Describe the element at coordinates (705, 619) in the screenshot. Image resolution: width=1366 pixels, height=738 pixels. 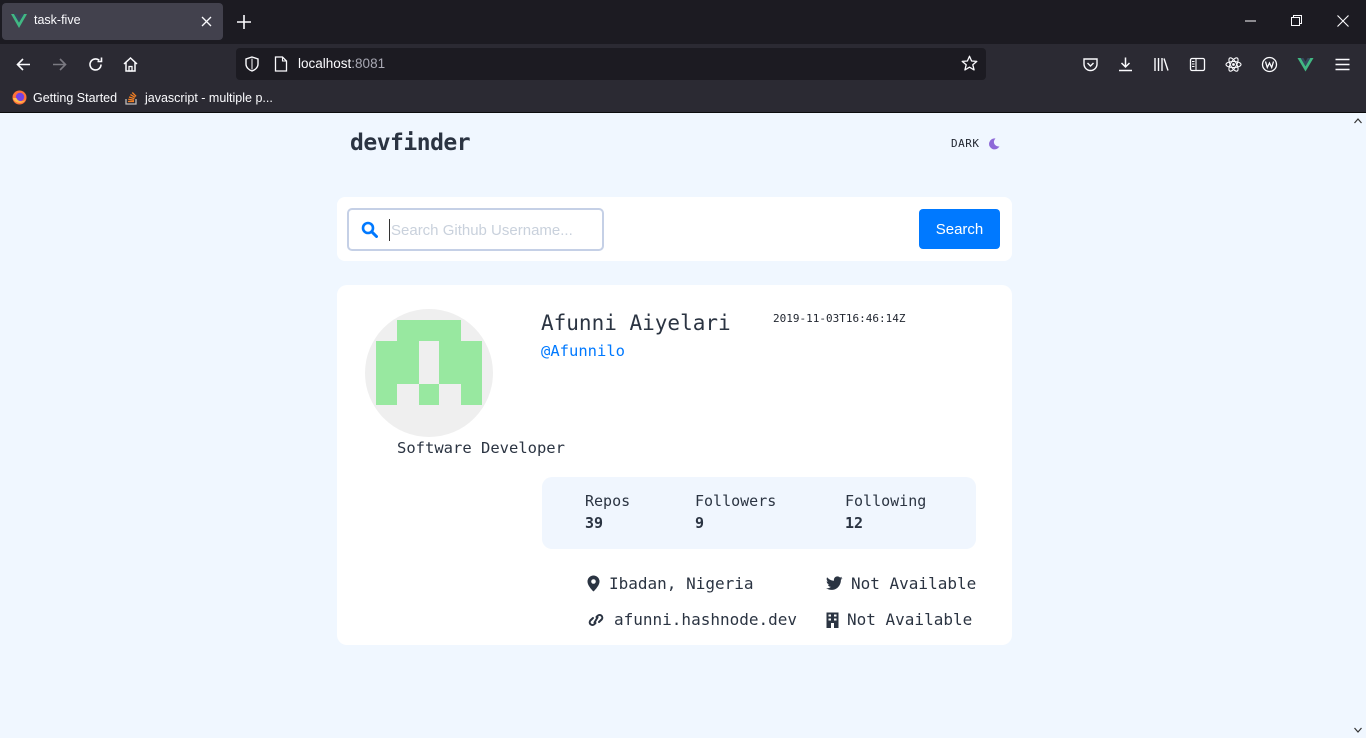
I see `blog-link: afunni.hashnode.dev` at that location.